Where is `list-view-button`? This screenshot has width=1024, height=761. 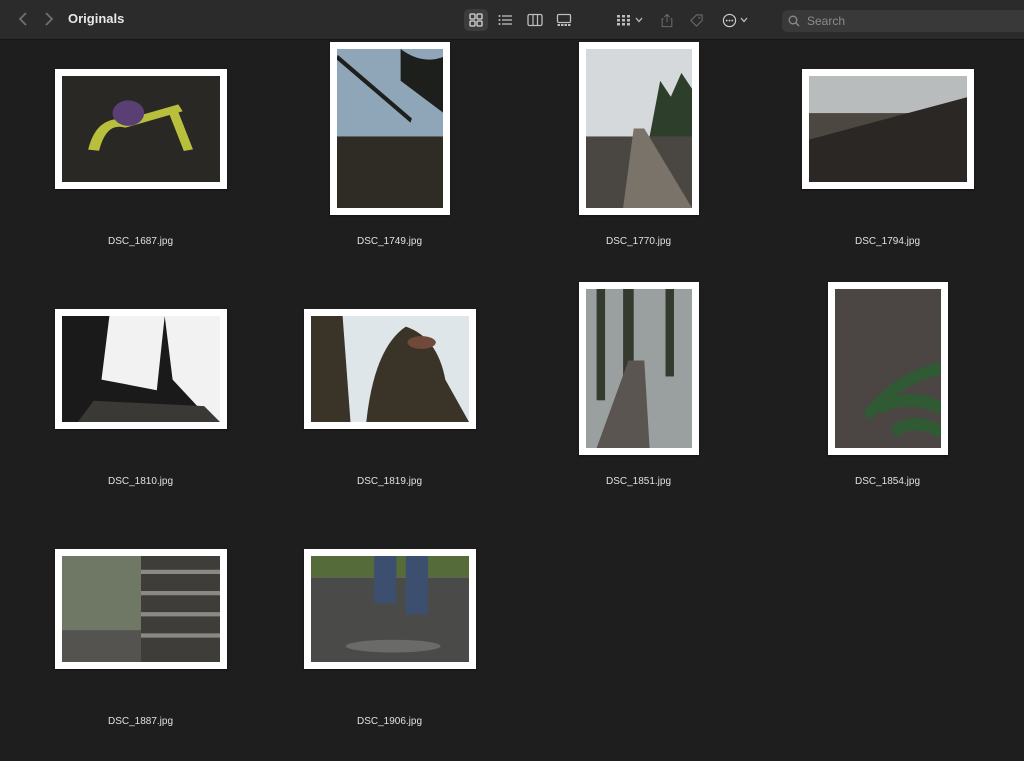 list-view-button is located at coordinates (505, 20).